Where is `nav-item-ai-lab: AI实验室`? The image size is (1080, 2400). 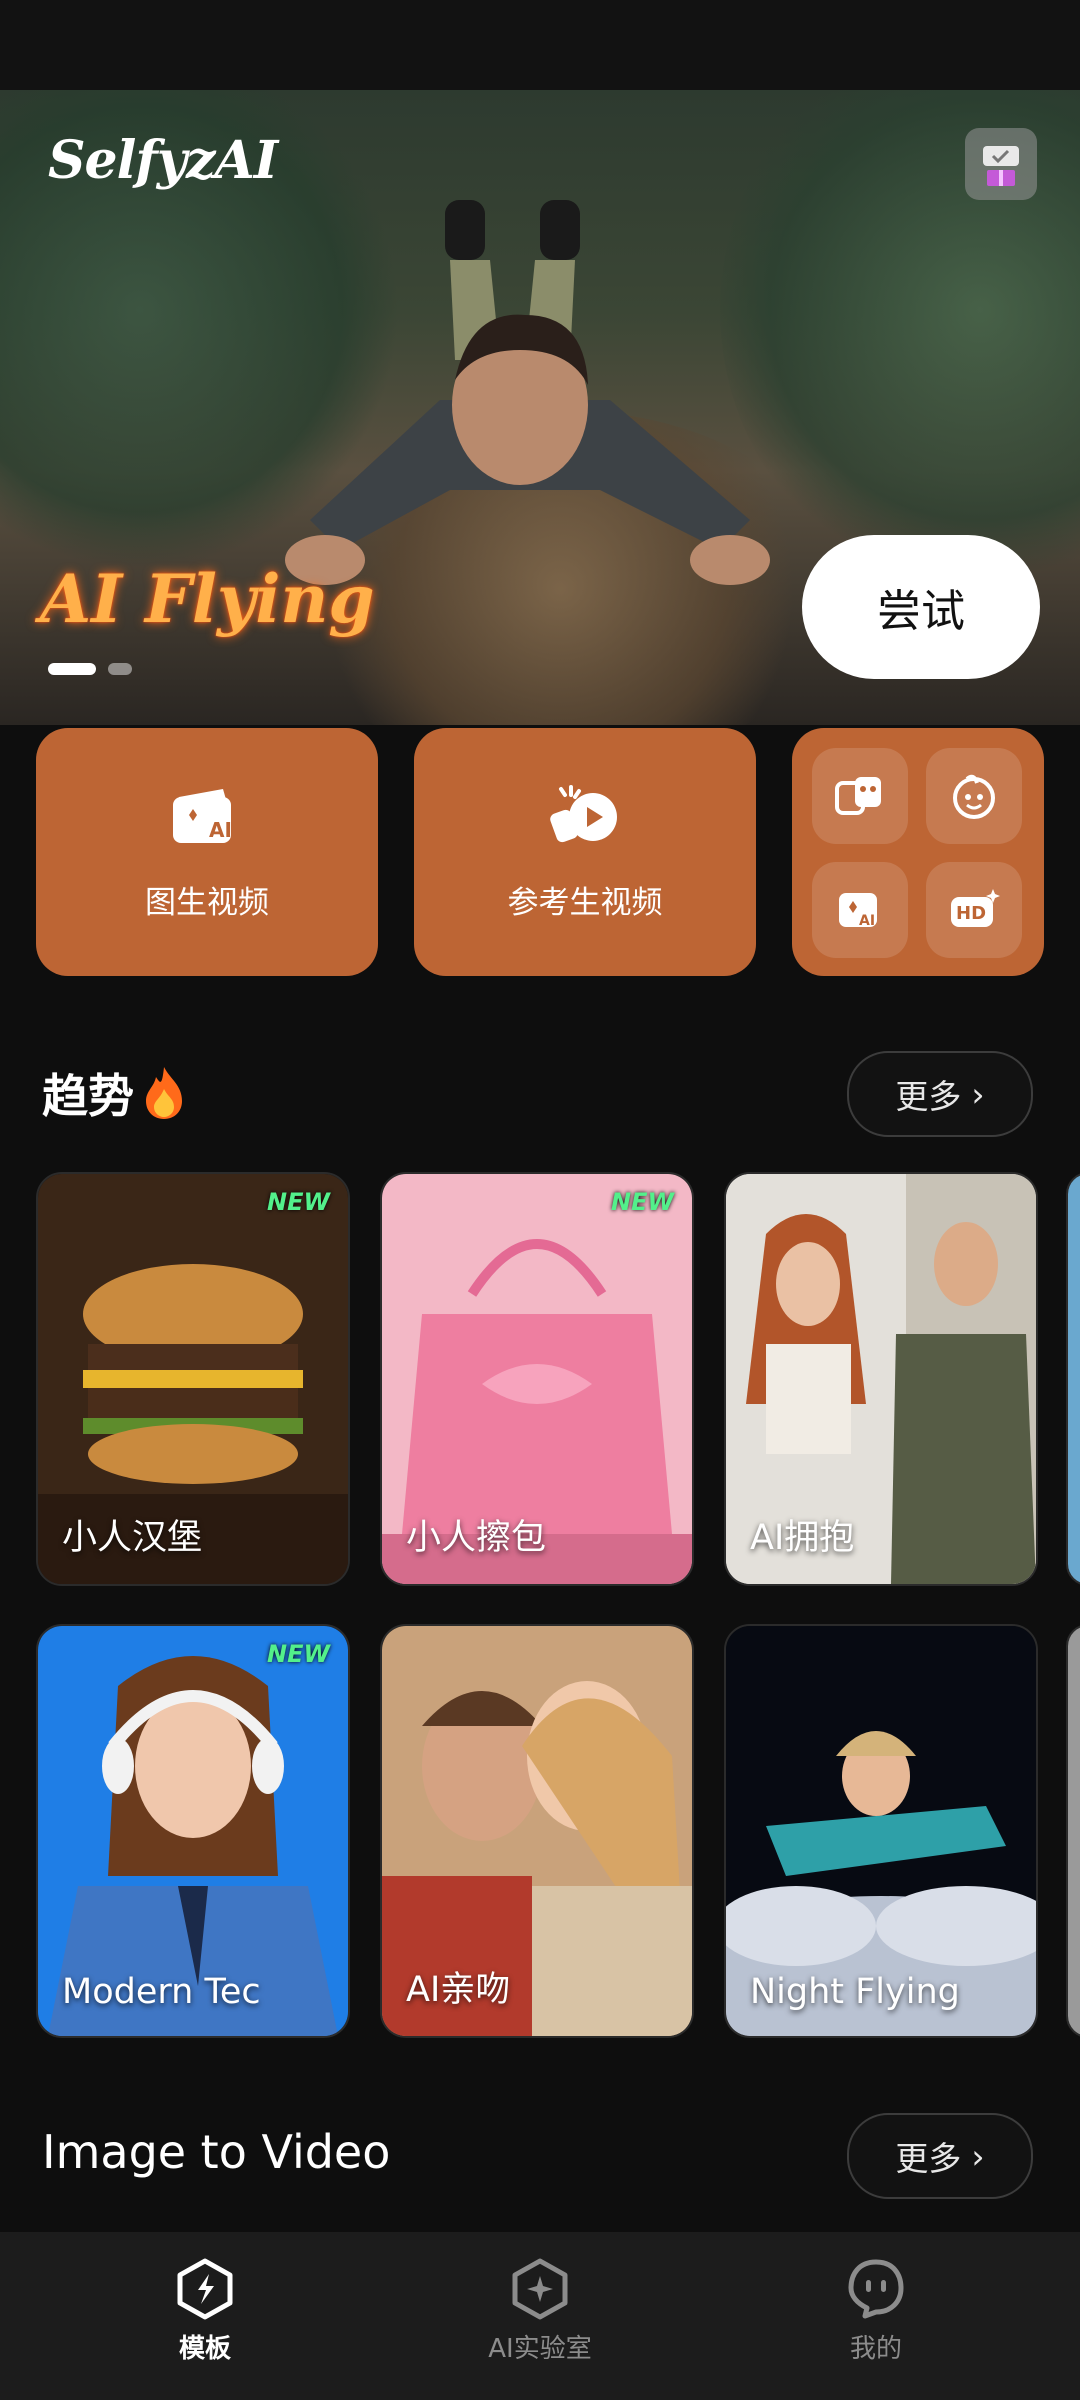
nav-item-ai-lab: AI实验室 is located at coordinates (540, 2311).